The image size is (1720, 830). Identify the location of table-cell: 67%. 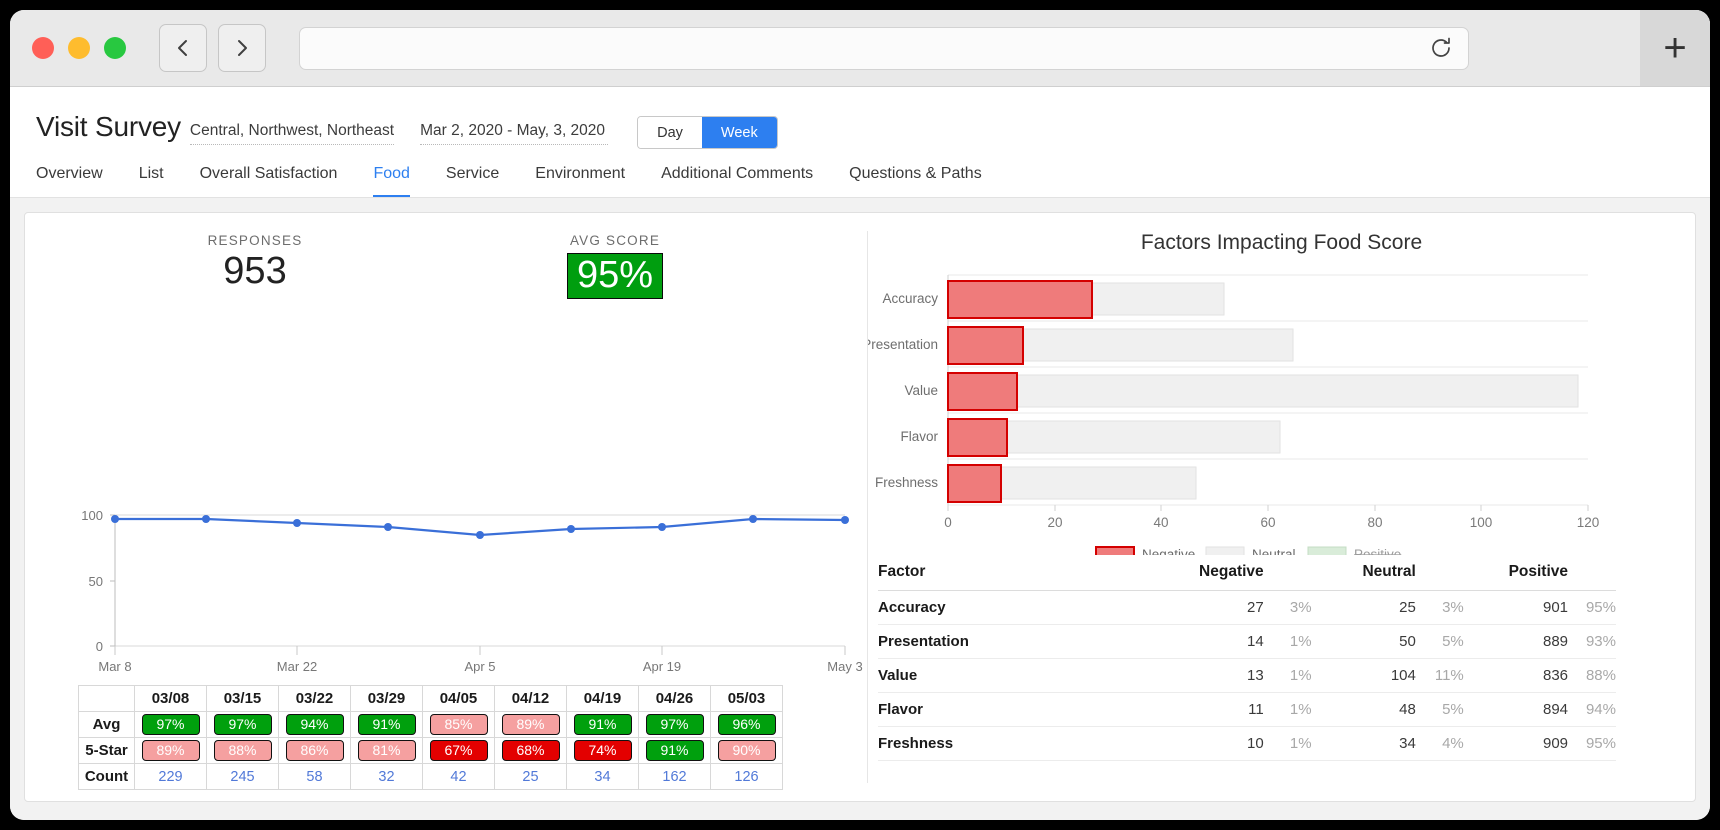
(458, 750).